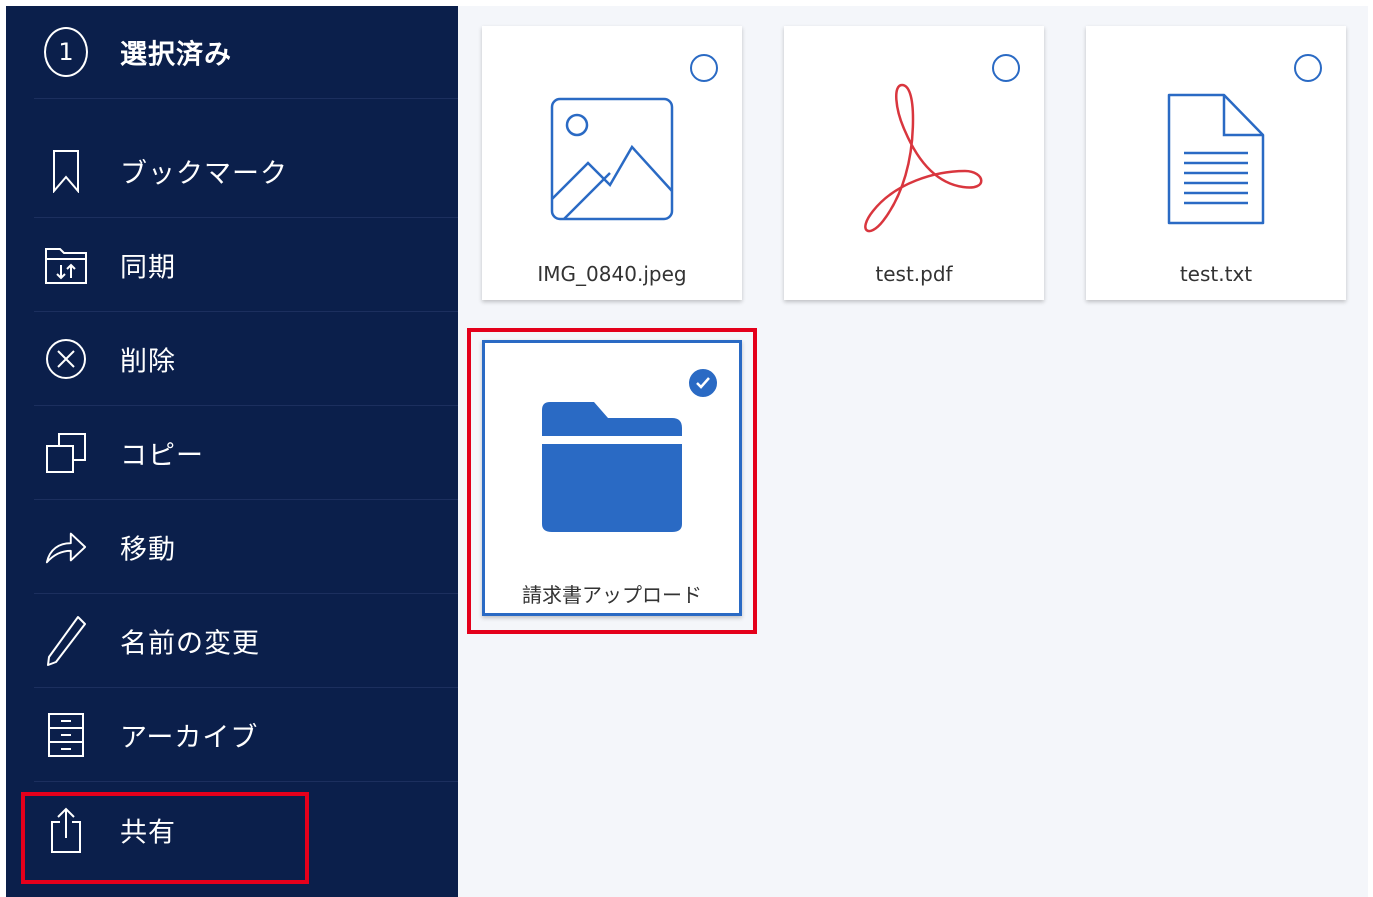  Describe the element at coordinates (612, 468) in the screenshot. I see `folder-icon` at that location.